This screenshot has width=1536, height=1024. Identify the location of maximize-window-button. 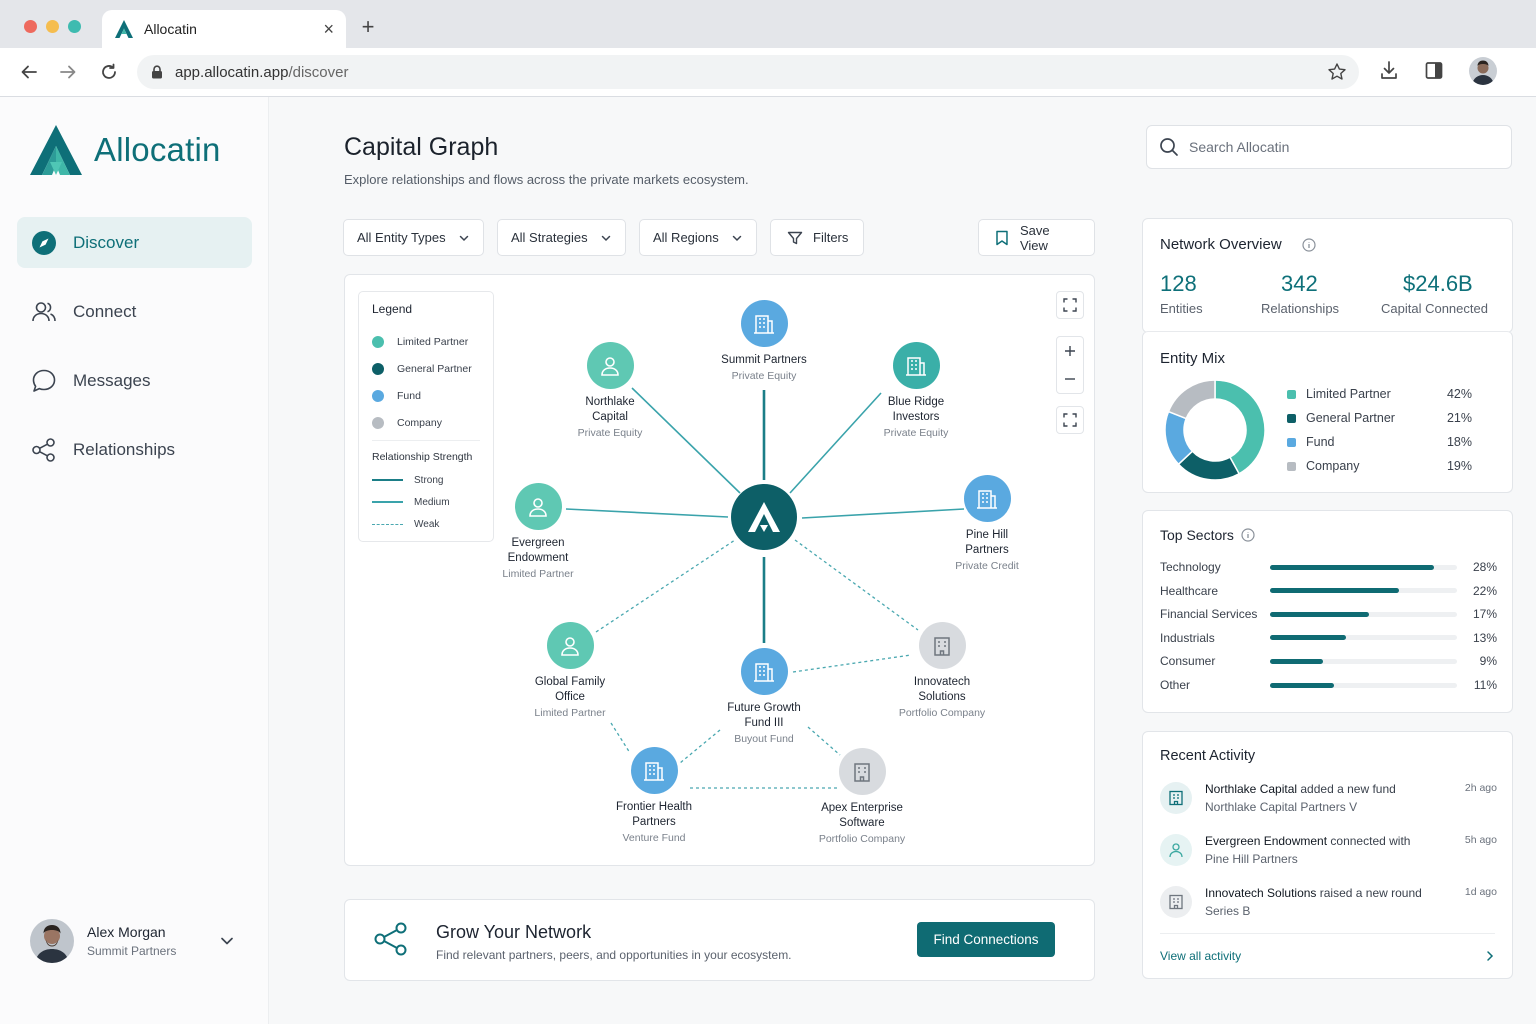
(74, 26).